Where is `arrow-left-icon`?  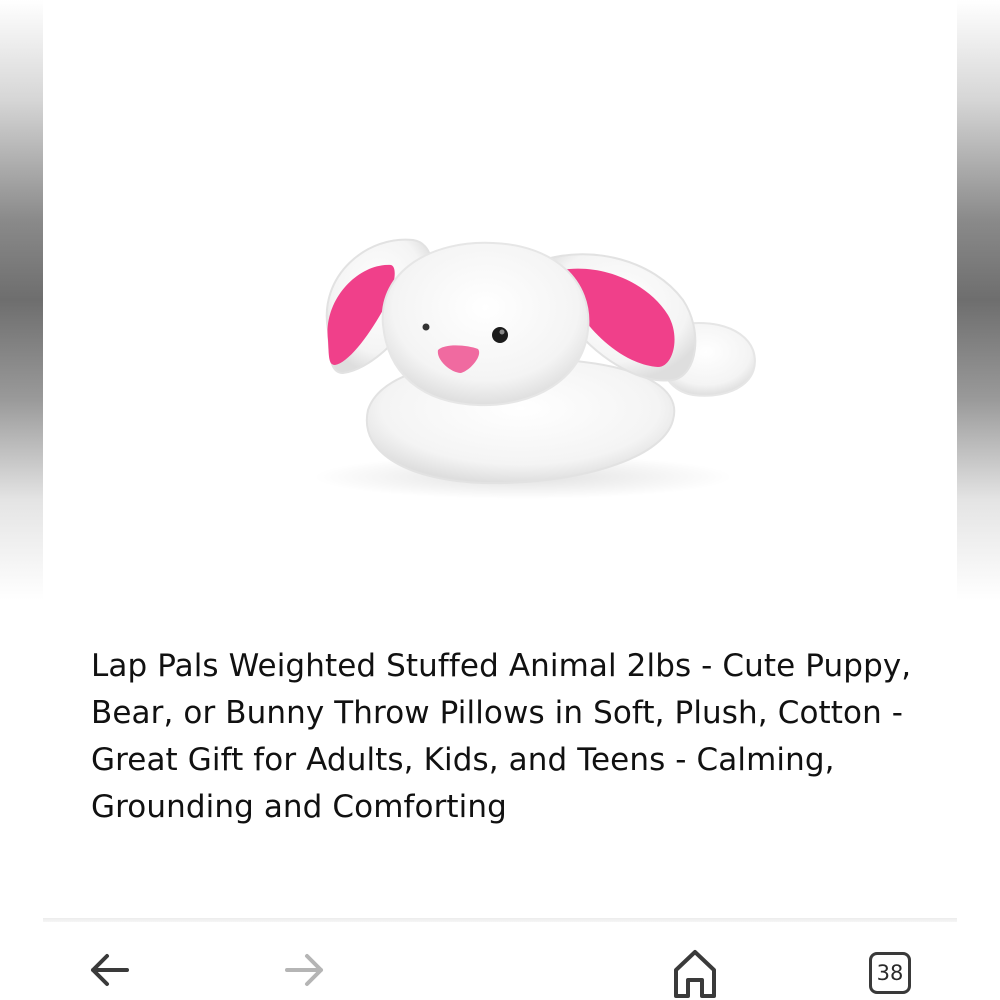
arrow-left-icon is located at coordinates (110, 970).